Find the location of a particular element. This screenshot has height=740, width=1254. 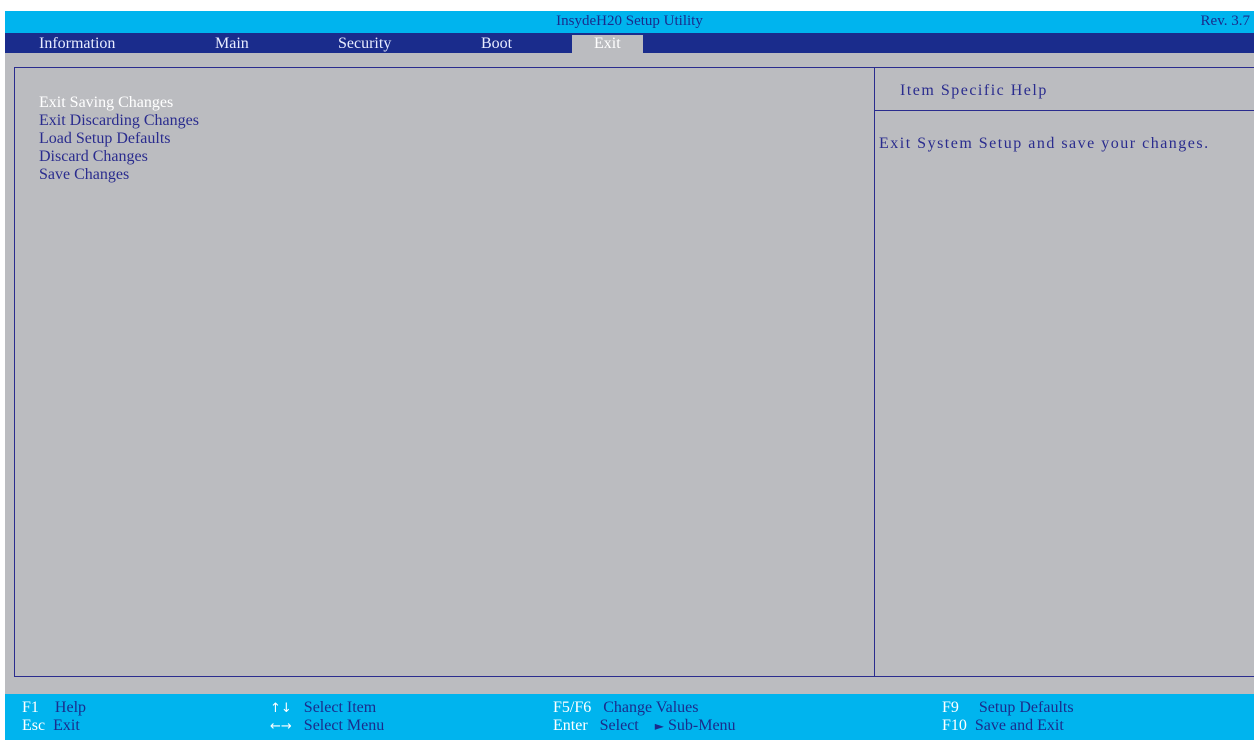

app-title: InsydeH20 Setup Utility is located at coordinates (629, 21).